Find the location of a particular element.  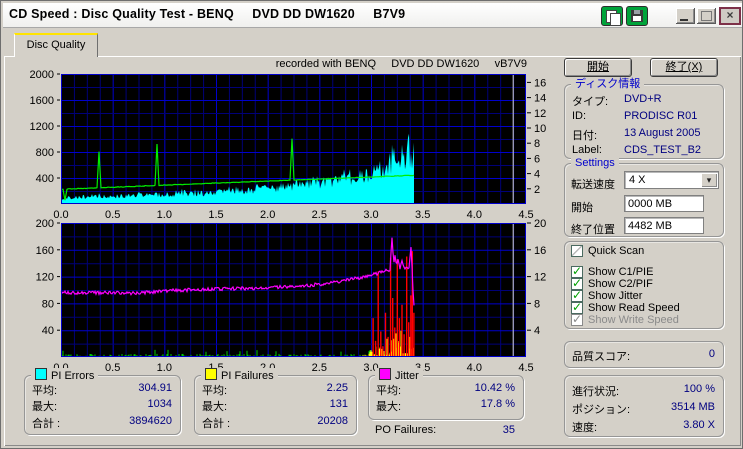

speed-label: 転送速度 is located at coordinates (593, 185).